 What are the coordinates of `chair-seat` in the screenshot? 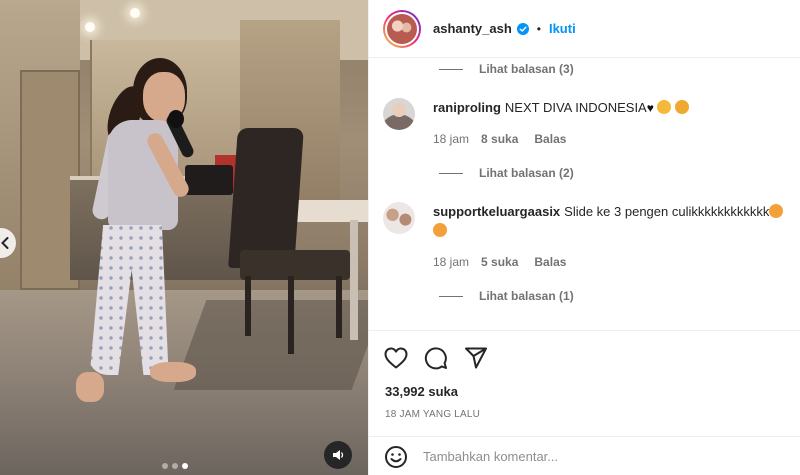 It's located at (295, 265).